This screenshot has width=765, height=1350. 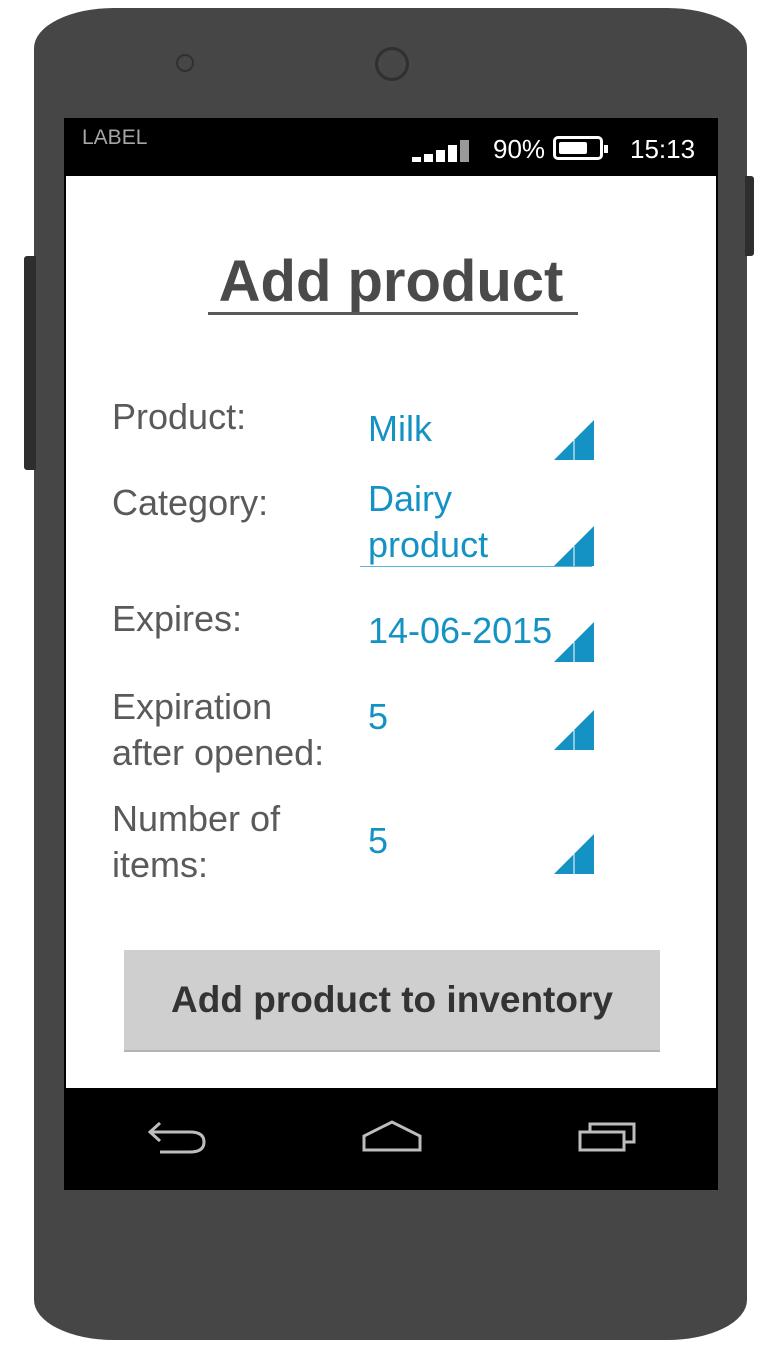 What do you see at coordinates (190, 502) in the screenshot?
I see `category-label: Category:` at bounding box center [190, 502].